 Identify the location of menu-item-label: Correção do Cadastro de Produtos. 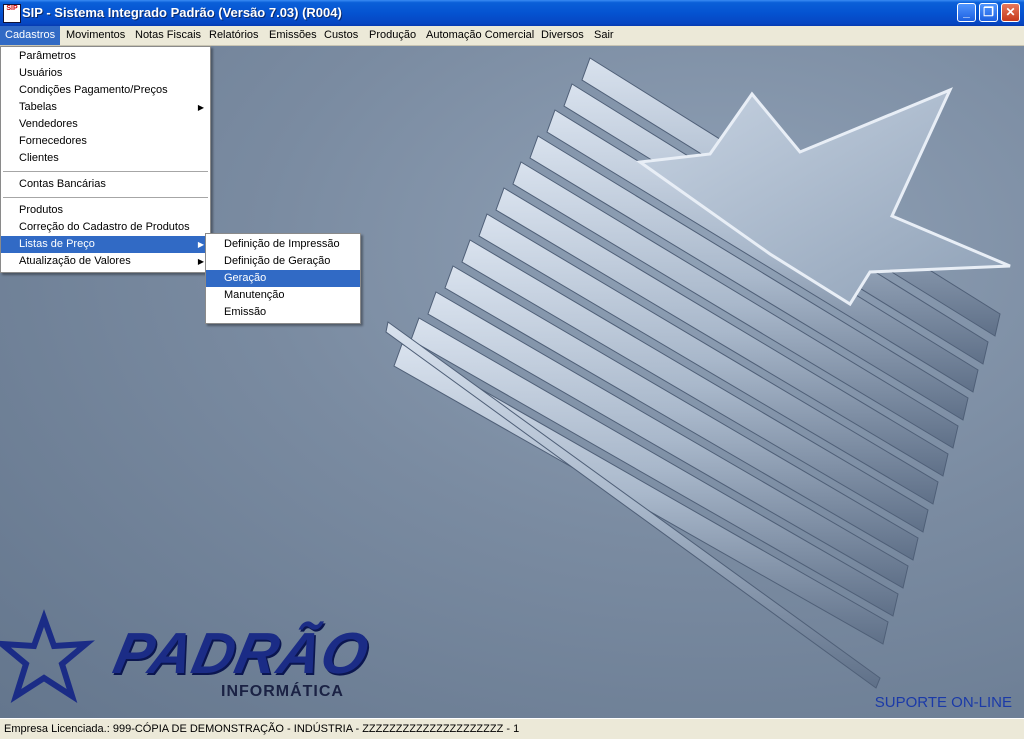
(104, 227).